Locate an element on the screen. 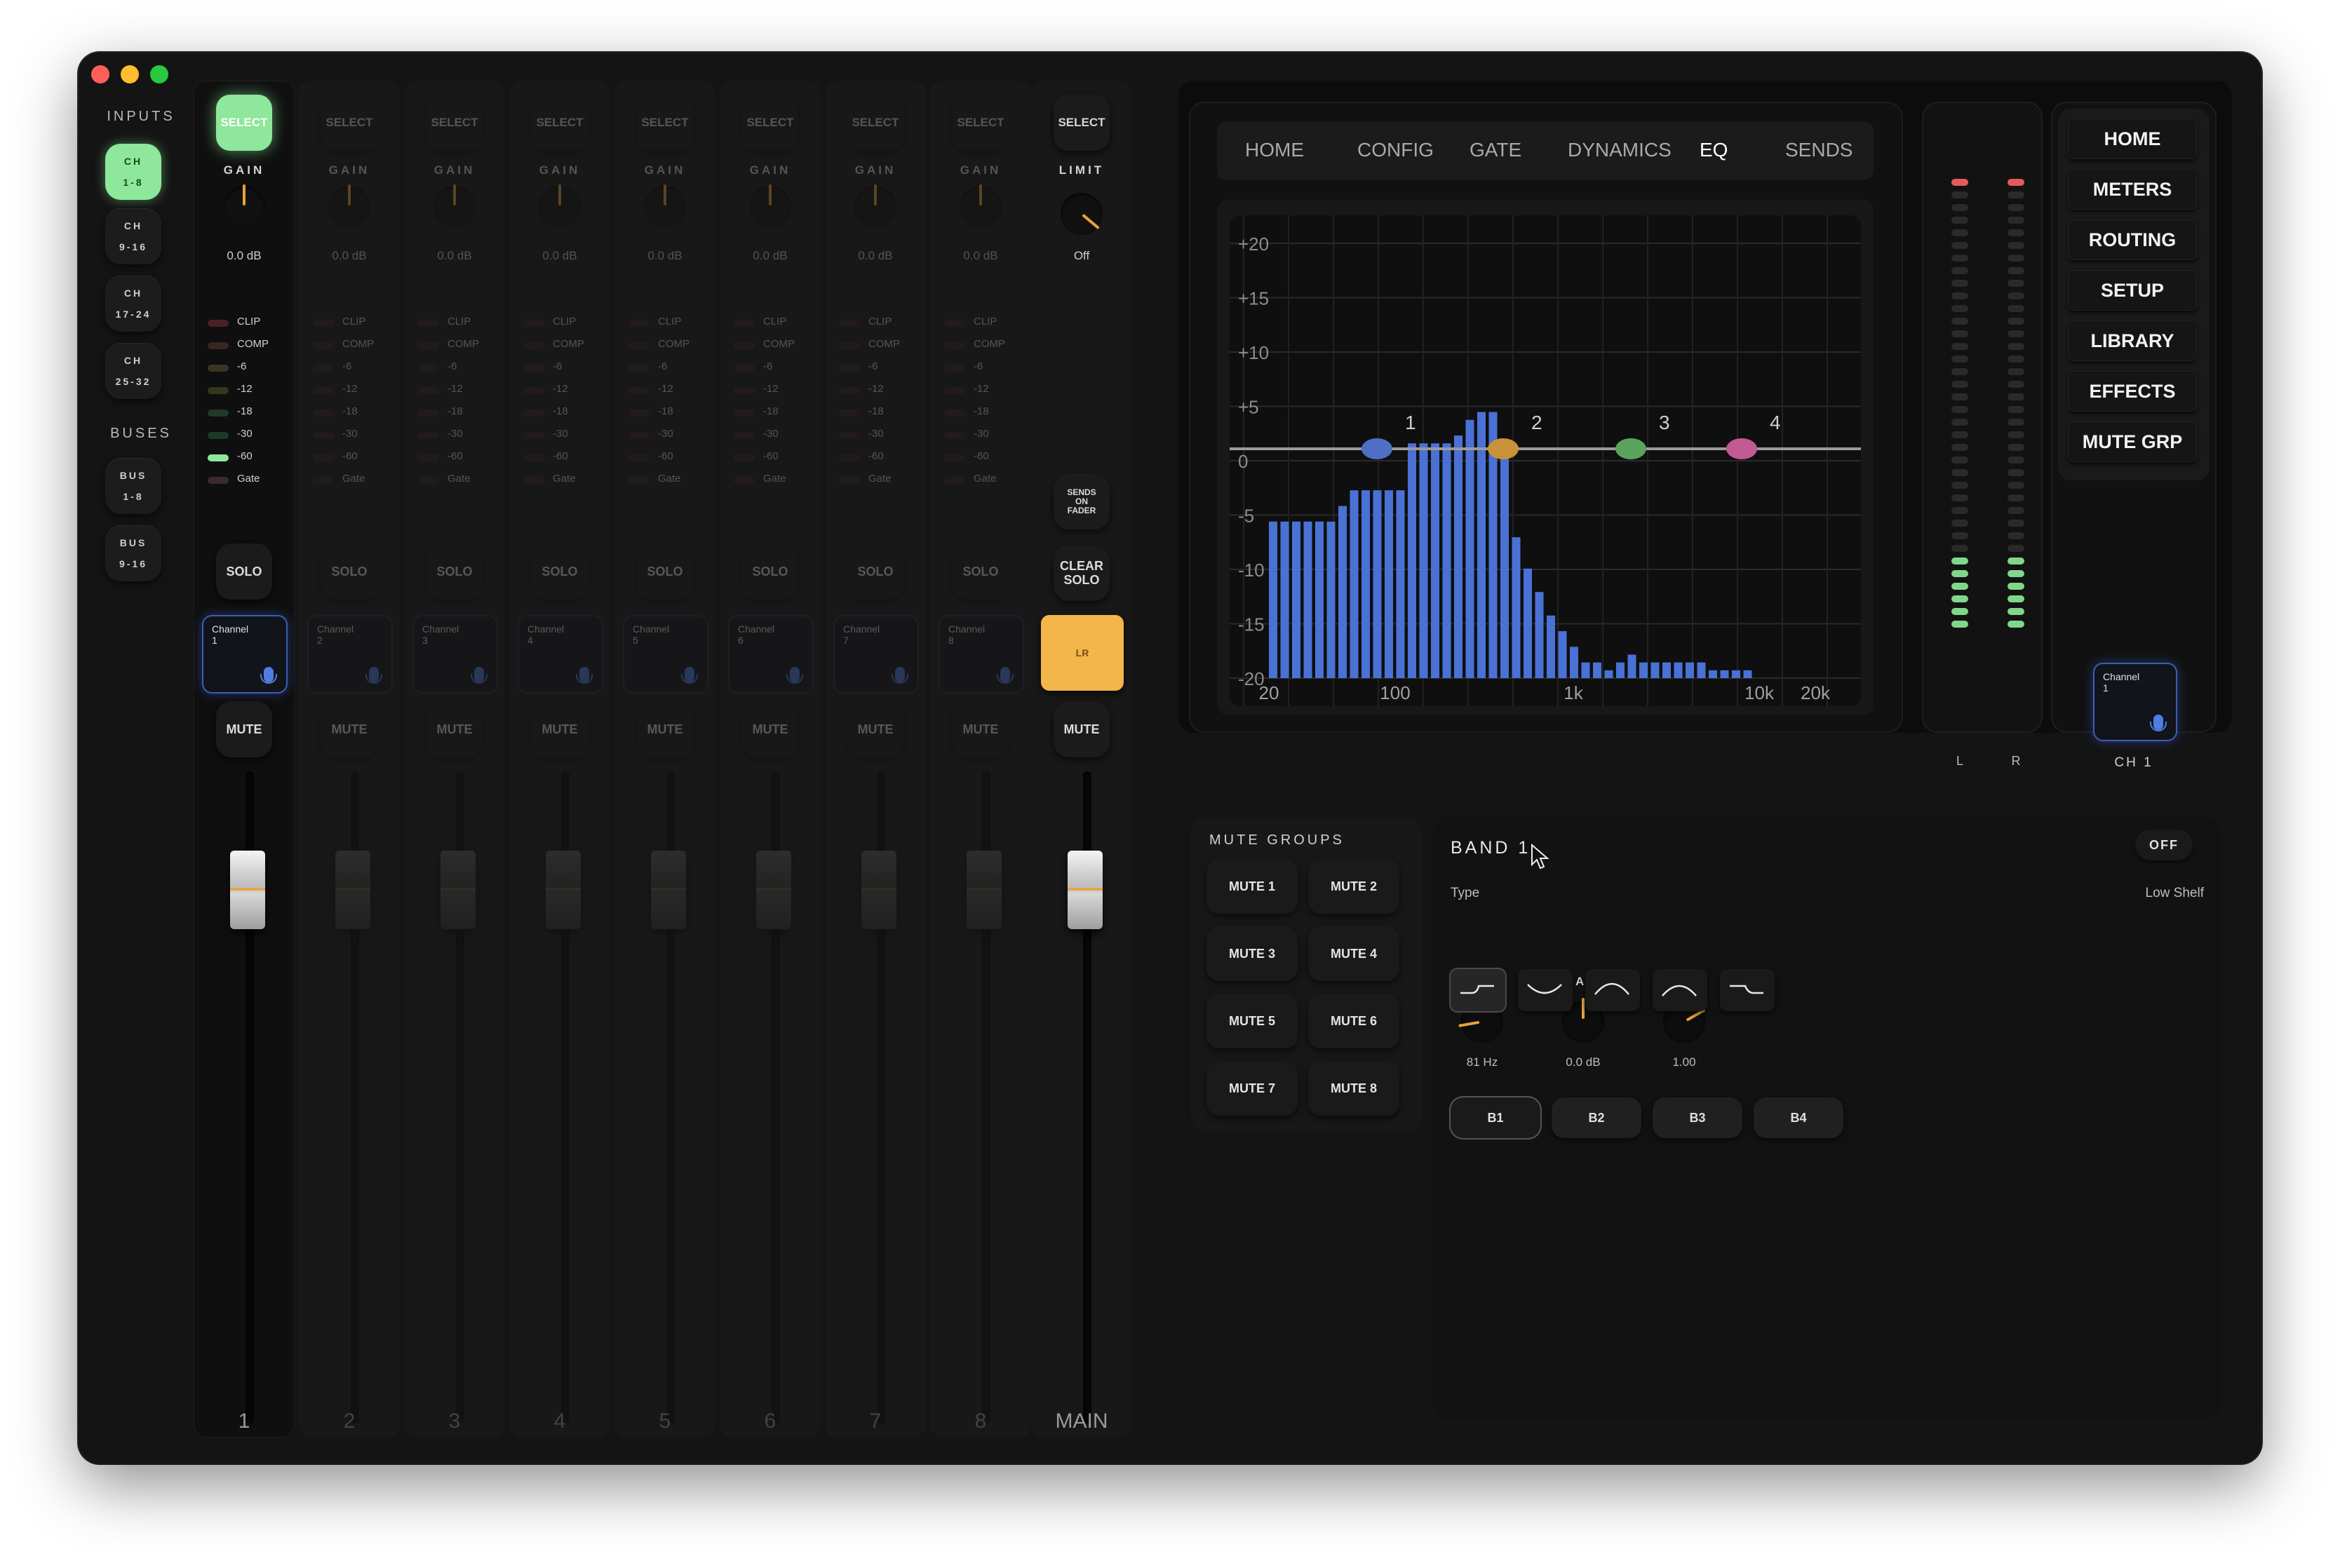 The image size is (2340, 1568). bank-ch-9-16-button: CH 9-16 is located at coordinates (133, 236).